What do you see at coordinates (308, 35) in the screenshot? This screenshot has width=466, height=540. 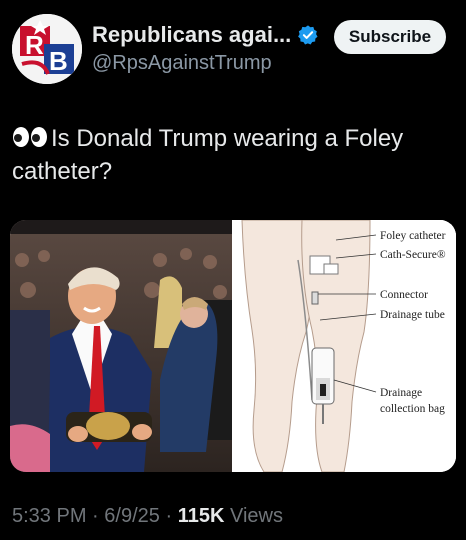 I see `verified-badge-icon` at bounding box center [308, 35].